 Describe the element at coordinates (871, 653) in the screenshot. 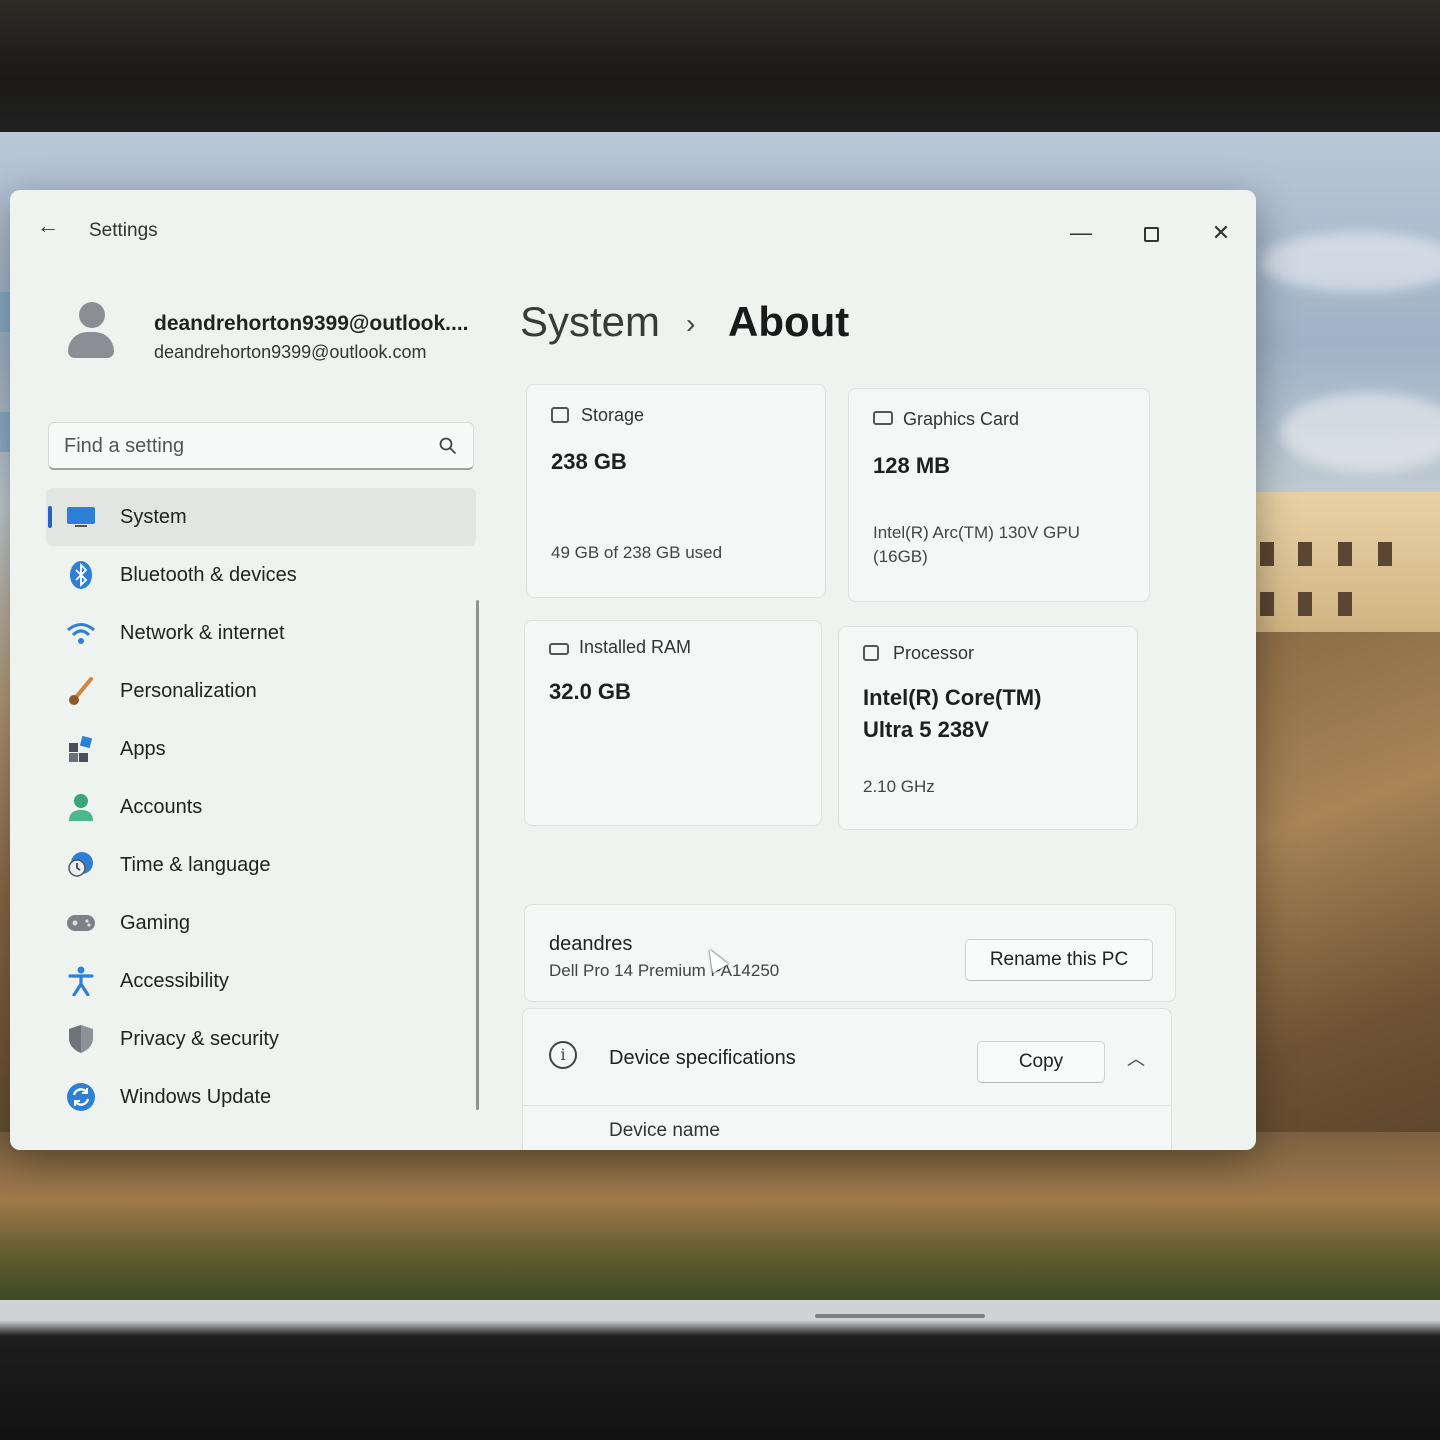

I see `processor-icon` at that location.